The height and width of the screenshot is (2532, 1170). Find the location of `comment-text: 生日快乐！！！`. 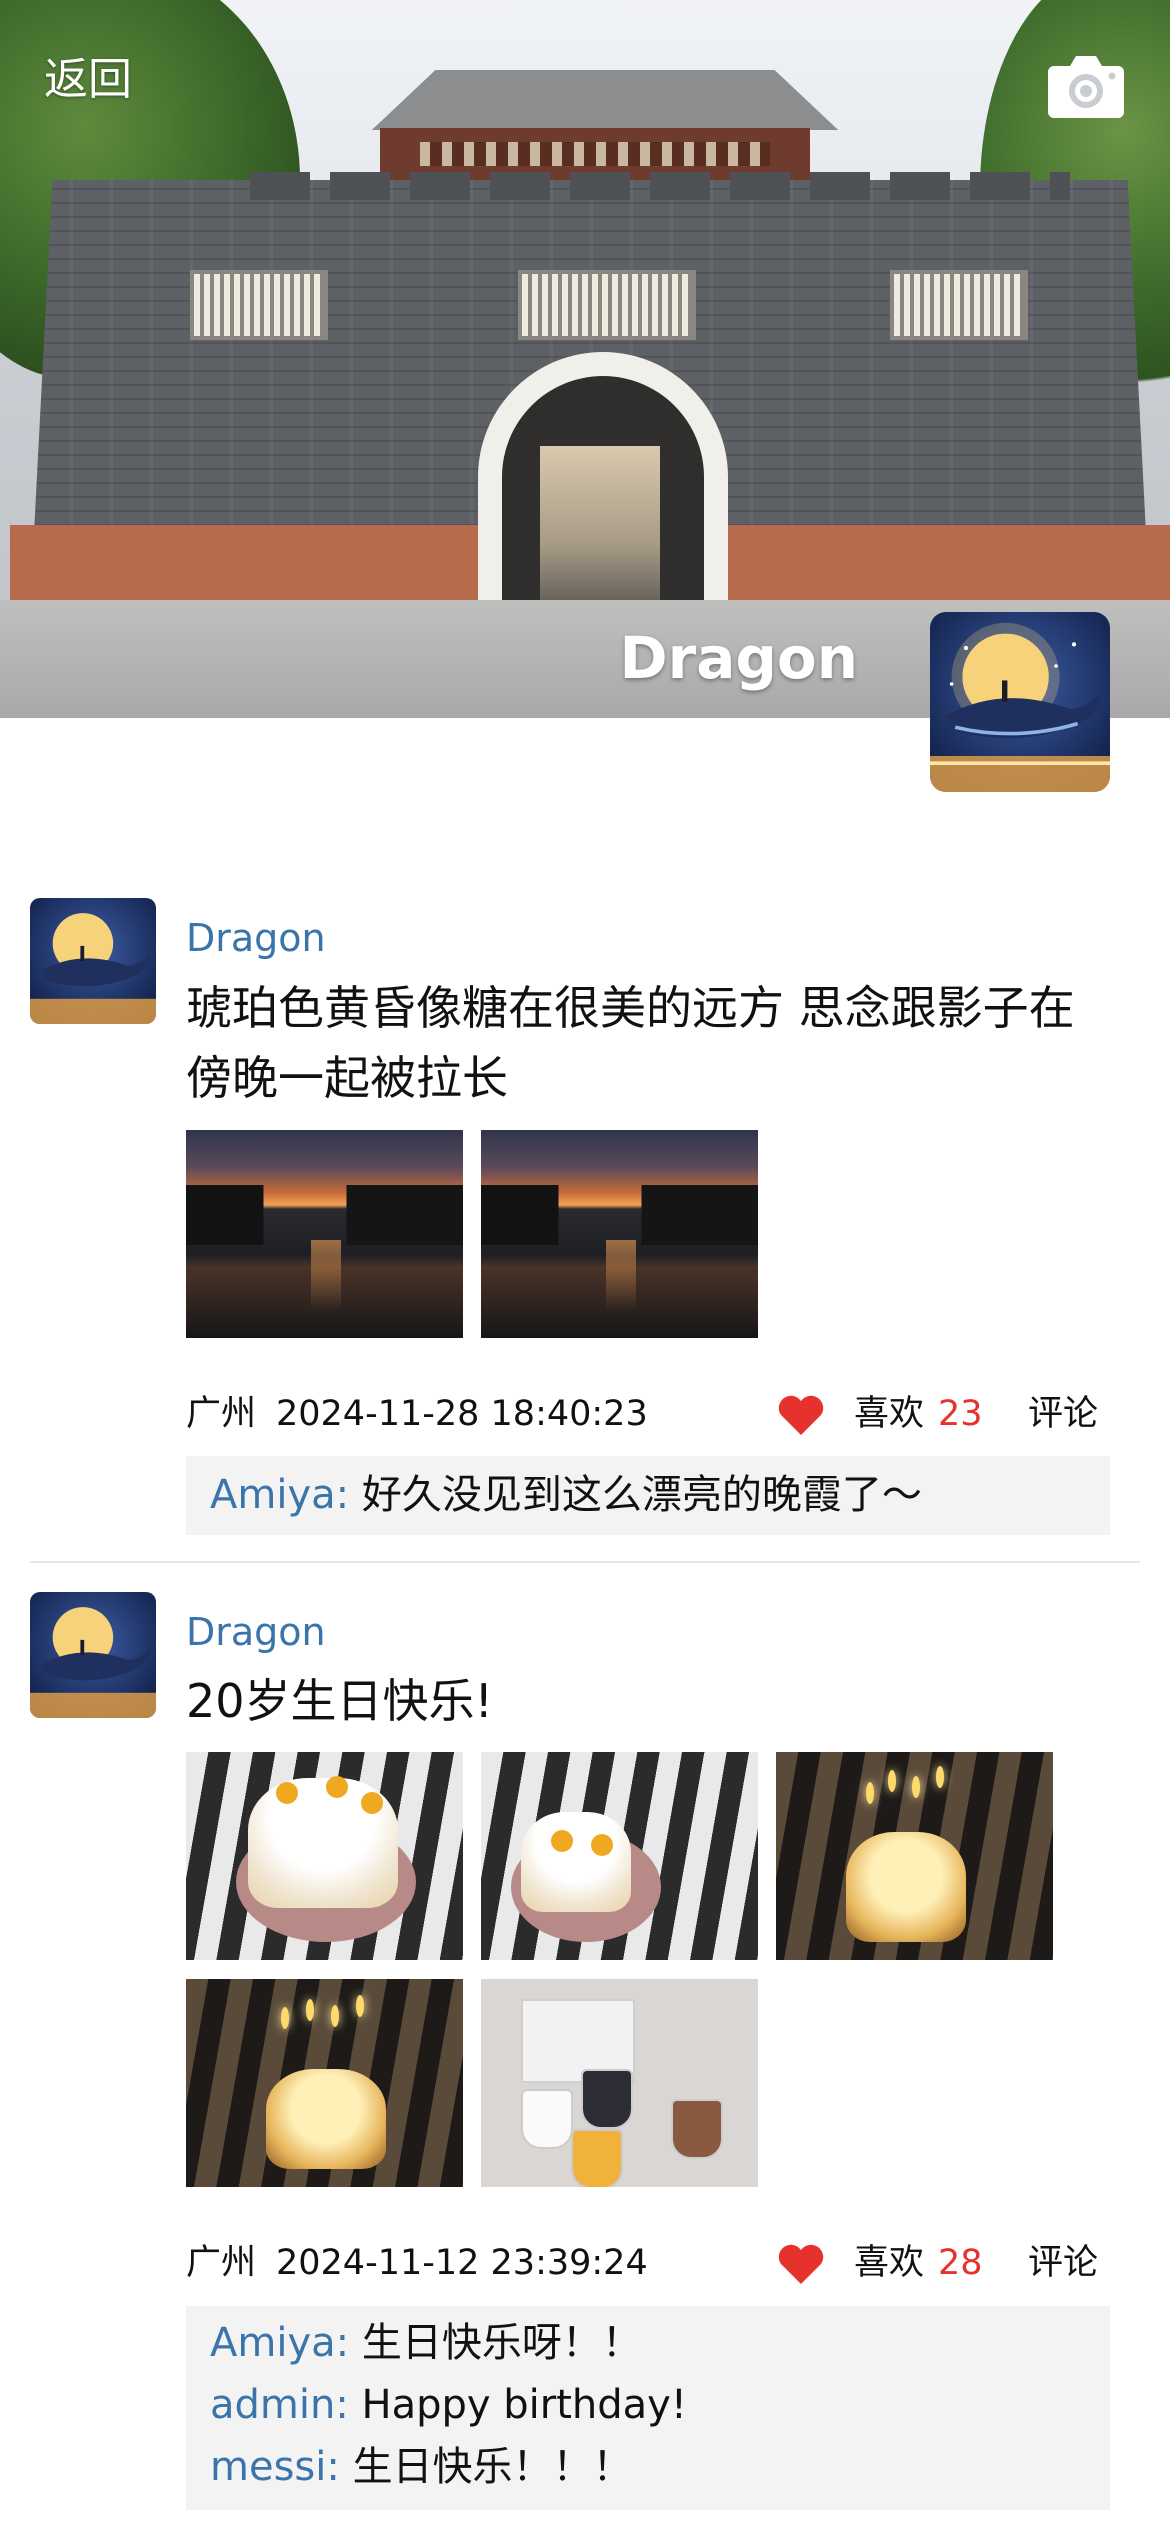

comment-text: 生日快乐！！！ is located at coordinates (492, 2467).